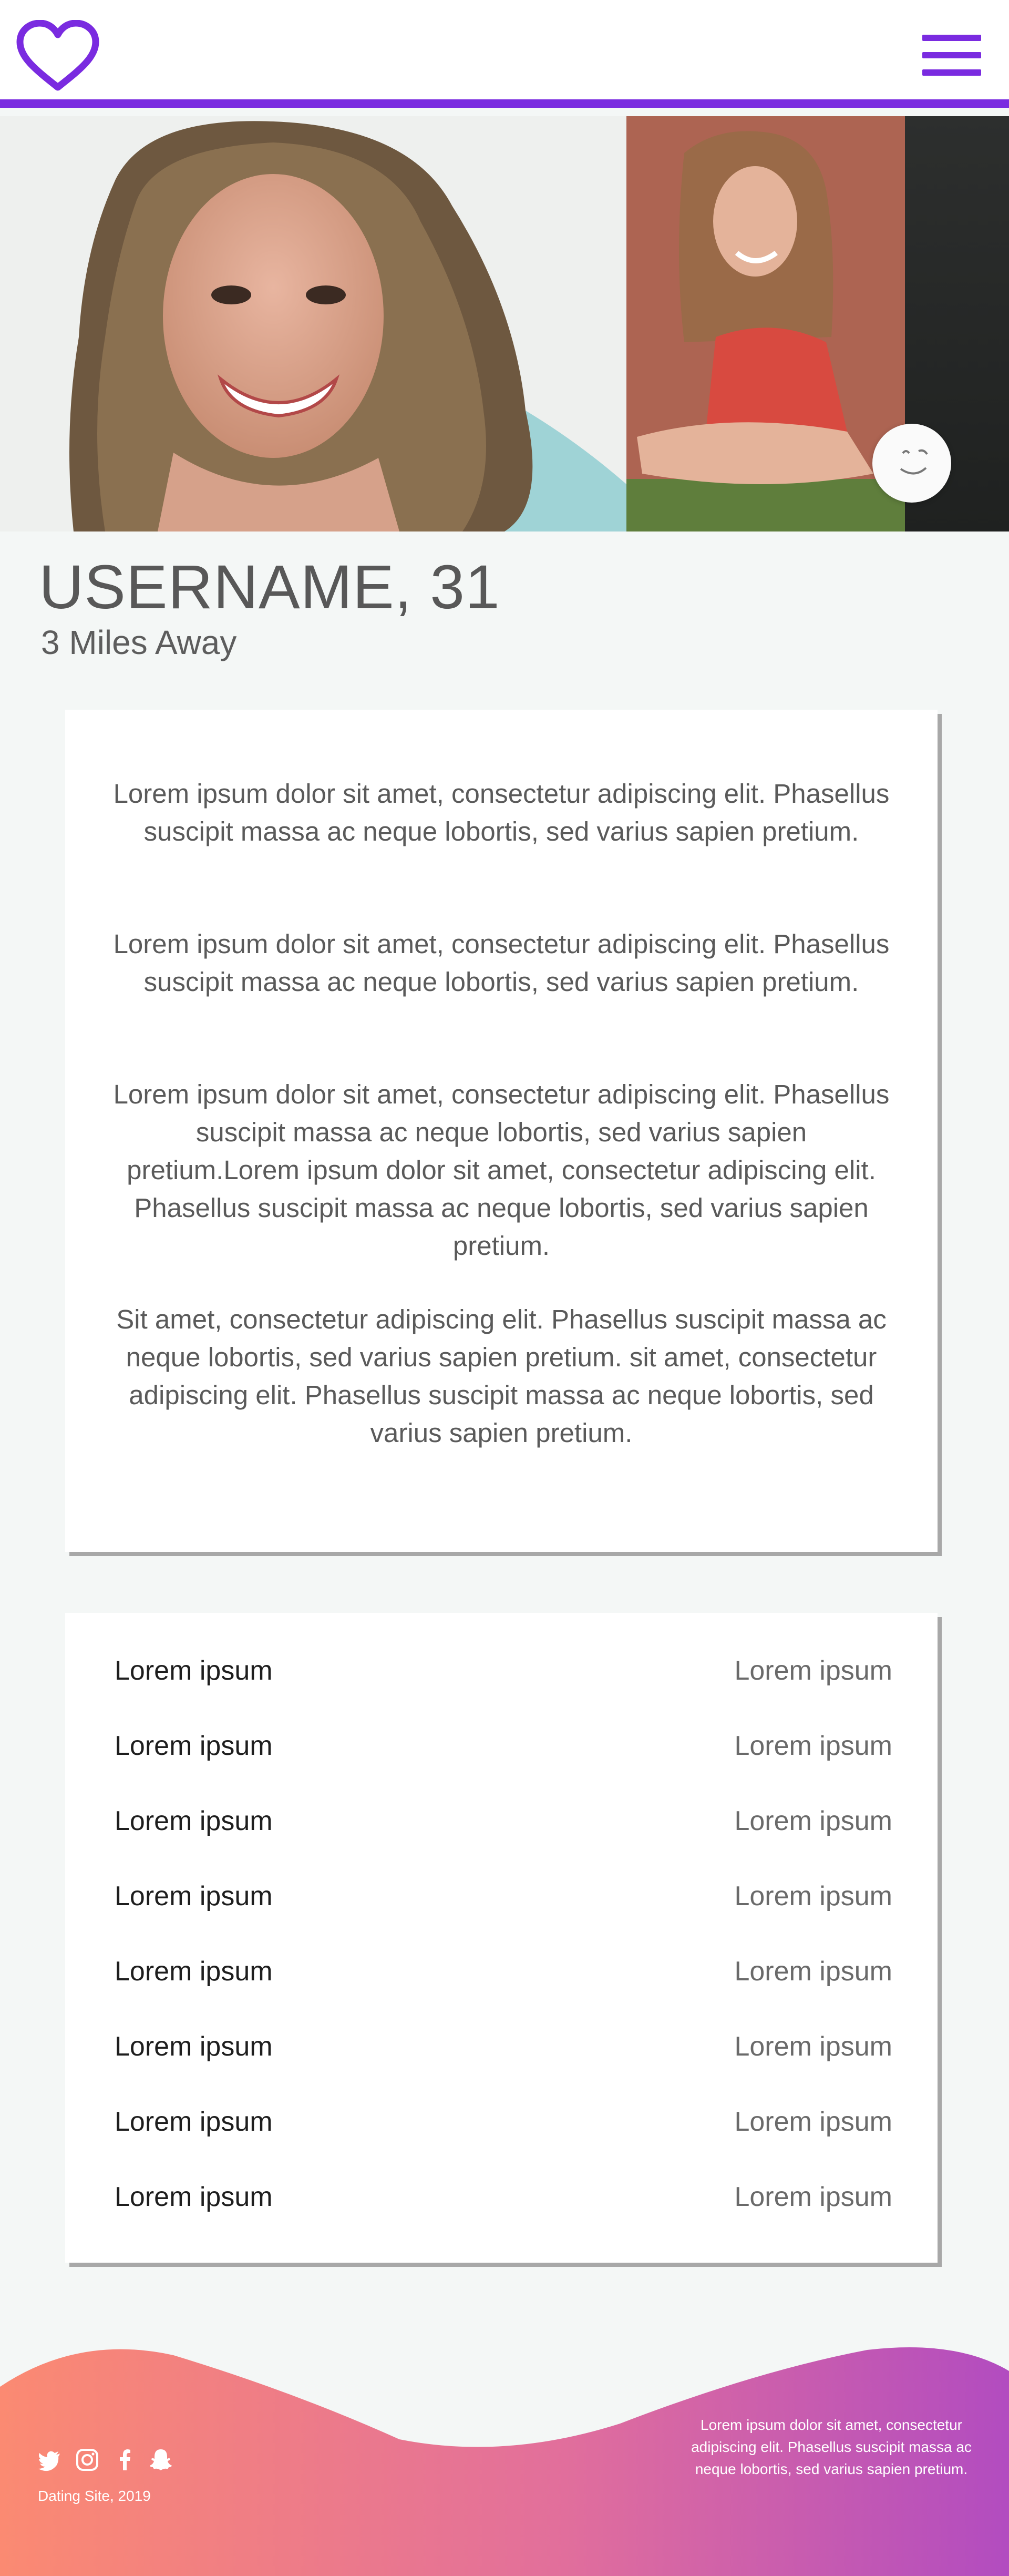  What do you see at coordinates (269, 587) in the screenshot?
I see `profile-name-age: USERNAME, 31` at bounding box center [269, 587].